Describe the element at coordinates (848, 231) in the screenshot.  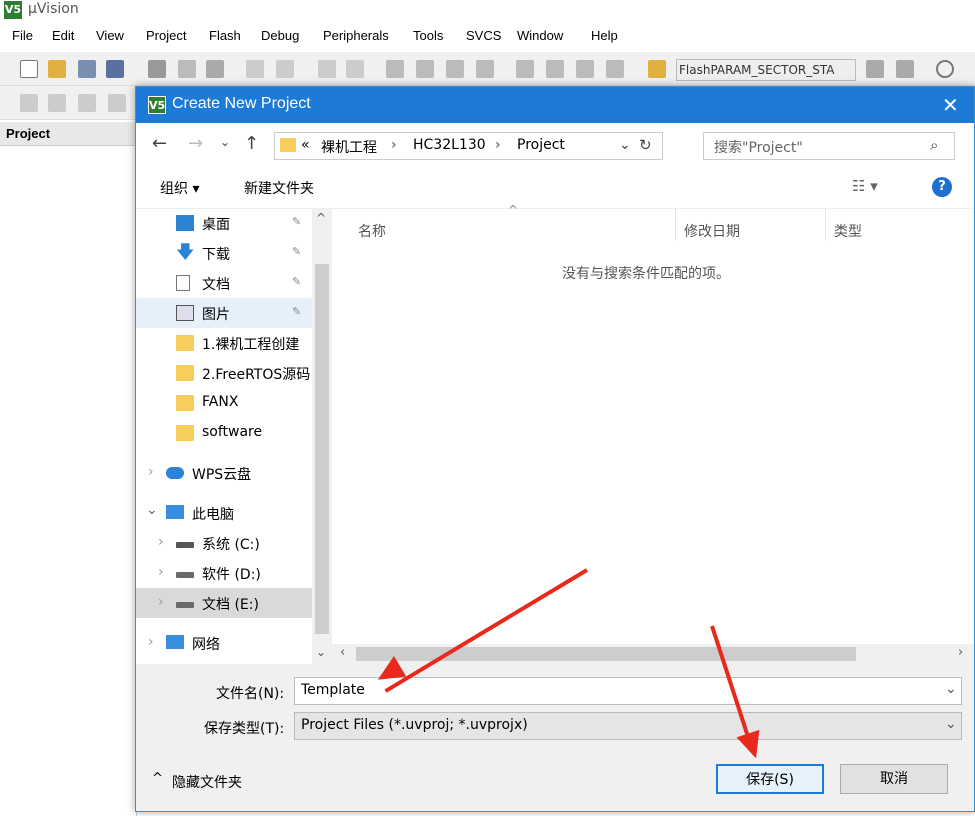
I see `column-type: 类型` at that location.